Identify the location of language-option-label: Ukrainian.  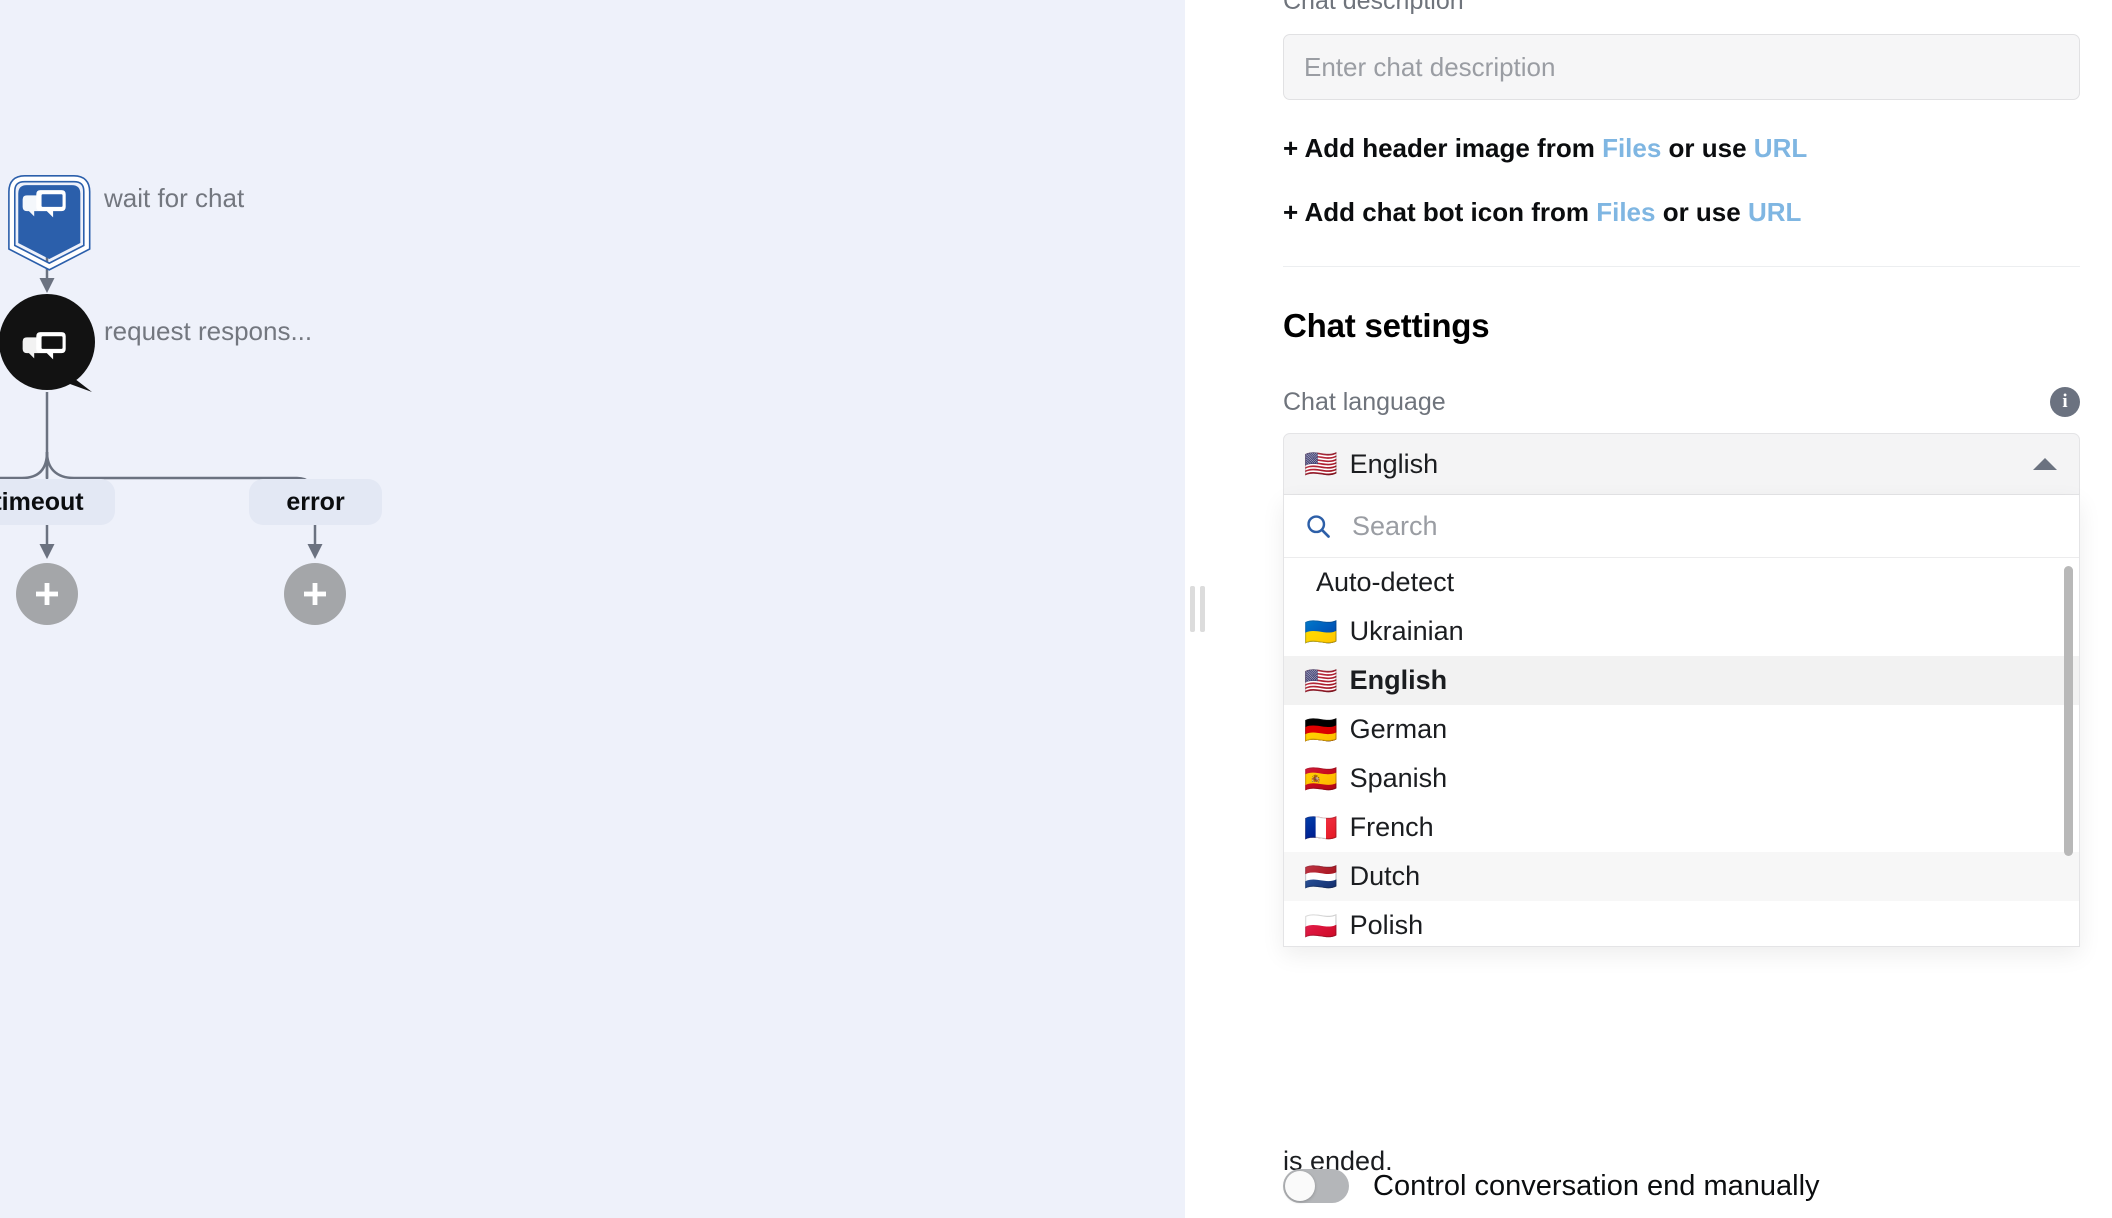
(1406, 631).